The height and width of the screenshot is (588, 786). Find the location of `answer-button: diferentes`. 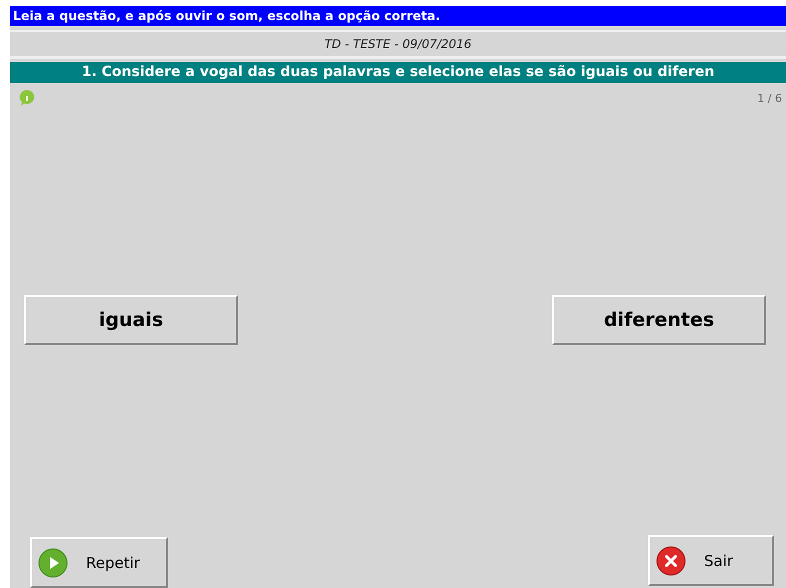

answer-button: diferentes is located at coordinates (659, 320).